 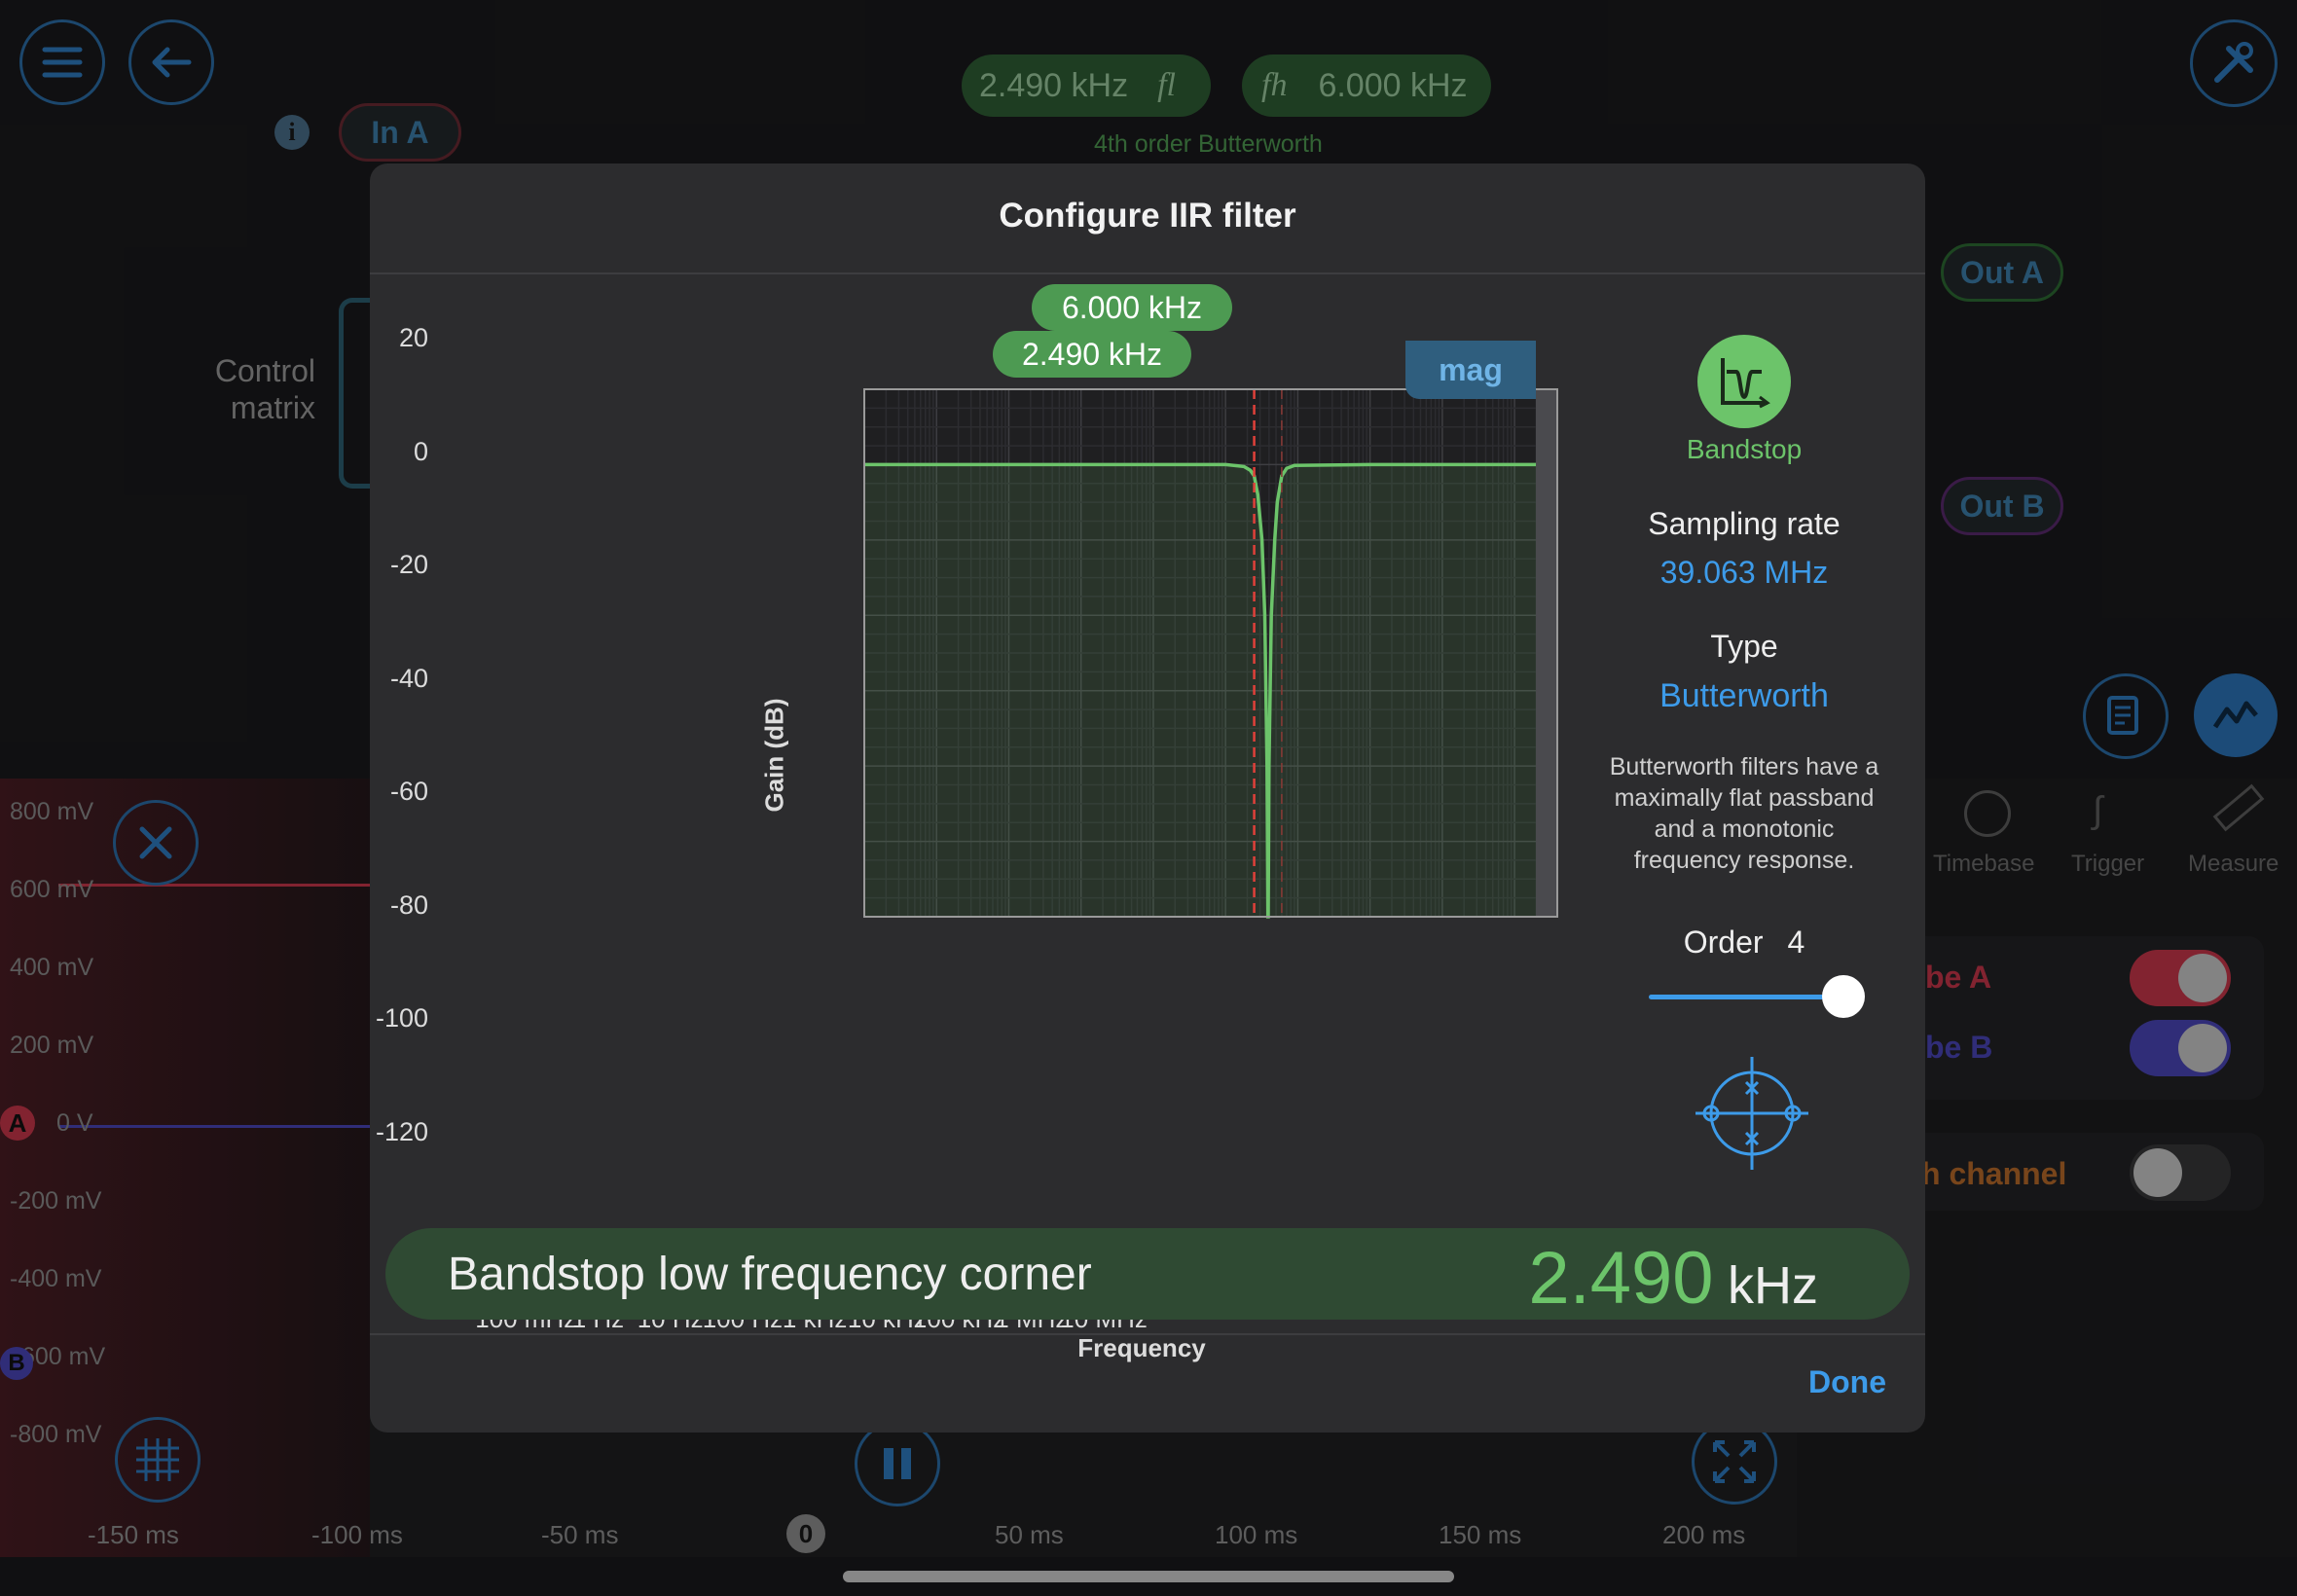 What do you see at coordinates (1142, 1347) in the screenshot?
I see `x-axis-label: Frequency` at bounding box center [1142, 1347].